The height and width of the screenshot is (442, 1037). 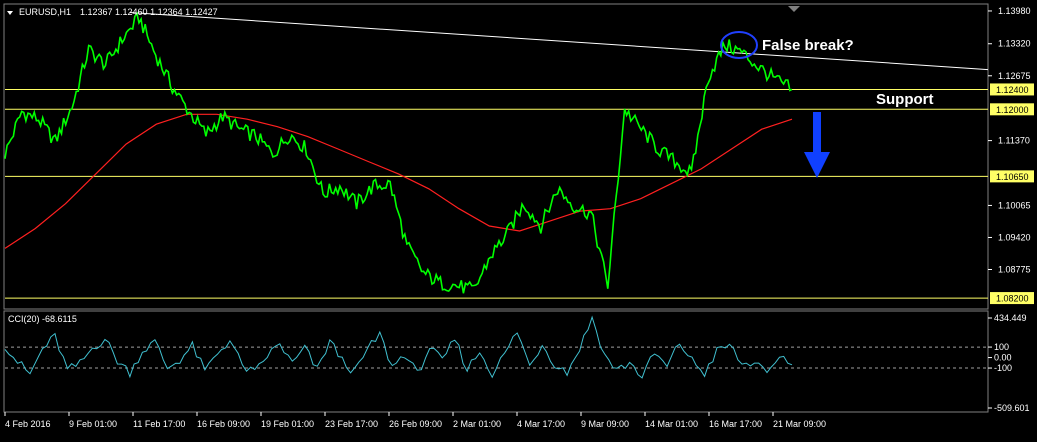 I want to click on cci-y-tick-label: 100, so click(x=1001, y=347).